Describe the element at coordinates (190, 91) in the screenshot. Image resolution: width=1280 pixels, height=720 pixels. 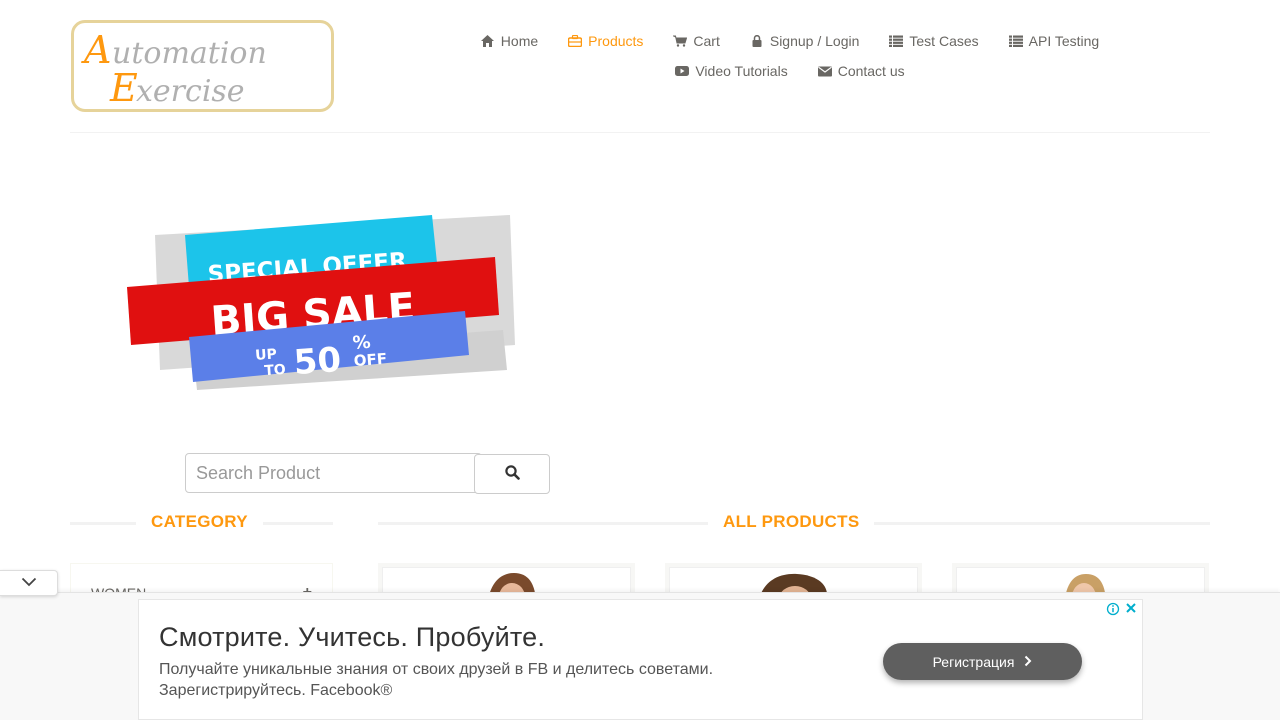
I see `svg-text: xercise` at that location.